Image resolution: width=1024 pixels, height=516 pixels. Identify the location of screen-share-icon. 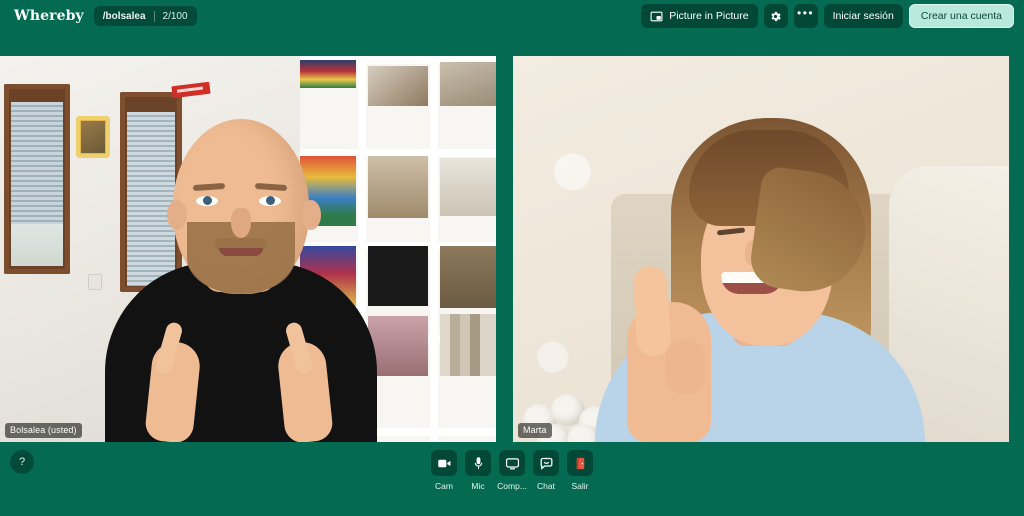
(512, 463).